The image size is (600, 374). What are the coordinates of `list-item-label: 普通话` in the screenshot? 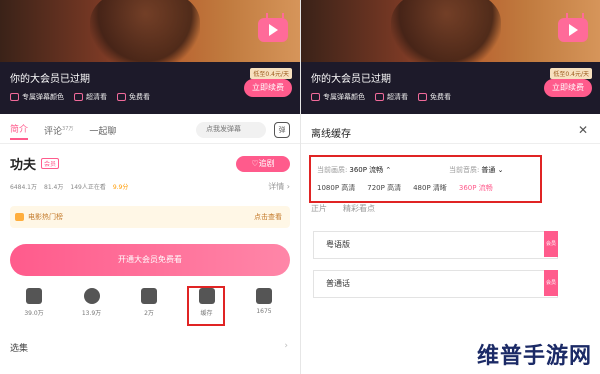 It's located at (338, 283).